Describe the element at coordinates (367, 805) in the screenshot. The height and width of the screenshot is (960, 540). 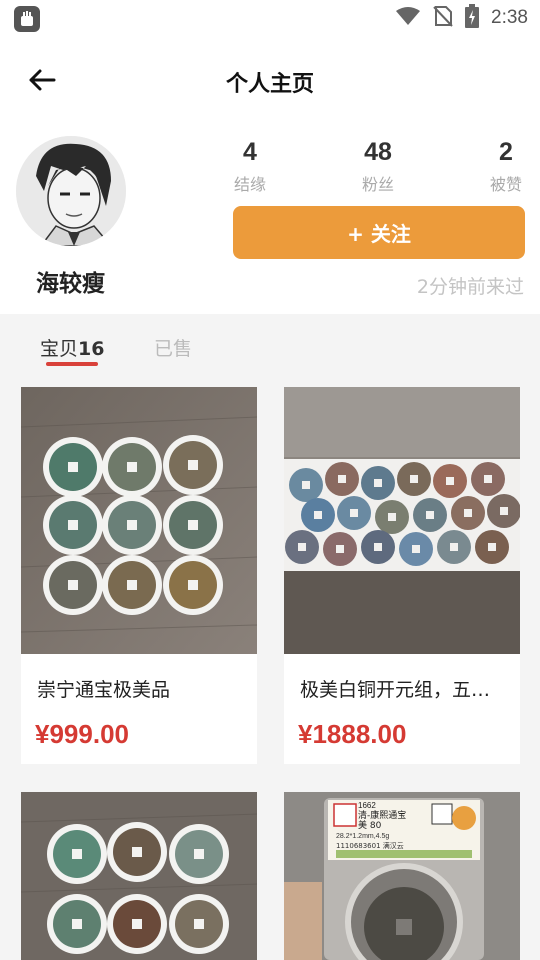
I see `slab-grade-line1: 1662` at that location.